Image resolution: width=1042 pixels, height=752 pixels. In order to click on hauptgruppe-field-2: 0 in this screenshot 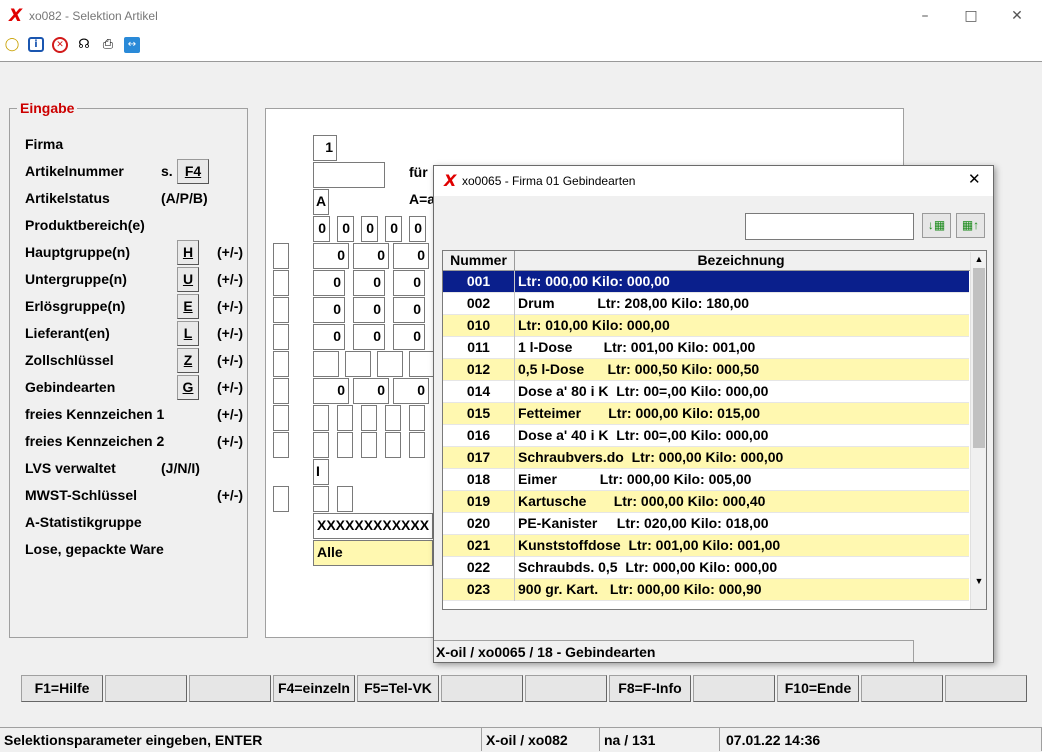, I will do `click(371, 256)`.